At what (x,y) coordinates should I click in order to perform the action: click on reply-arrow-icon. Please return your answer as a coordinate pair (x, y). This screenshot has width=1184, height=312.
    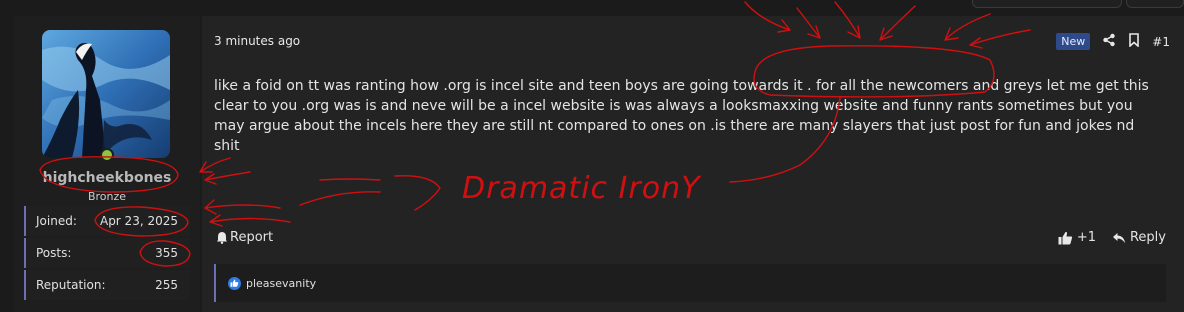
    Looking at the image, I should click on (1118, 237).